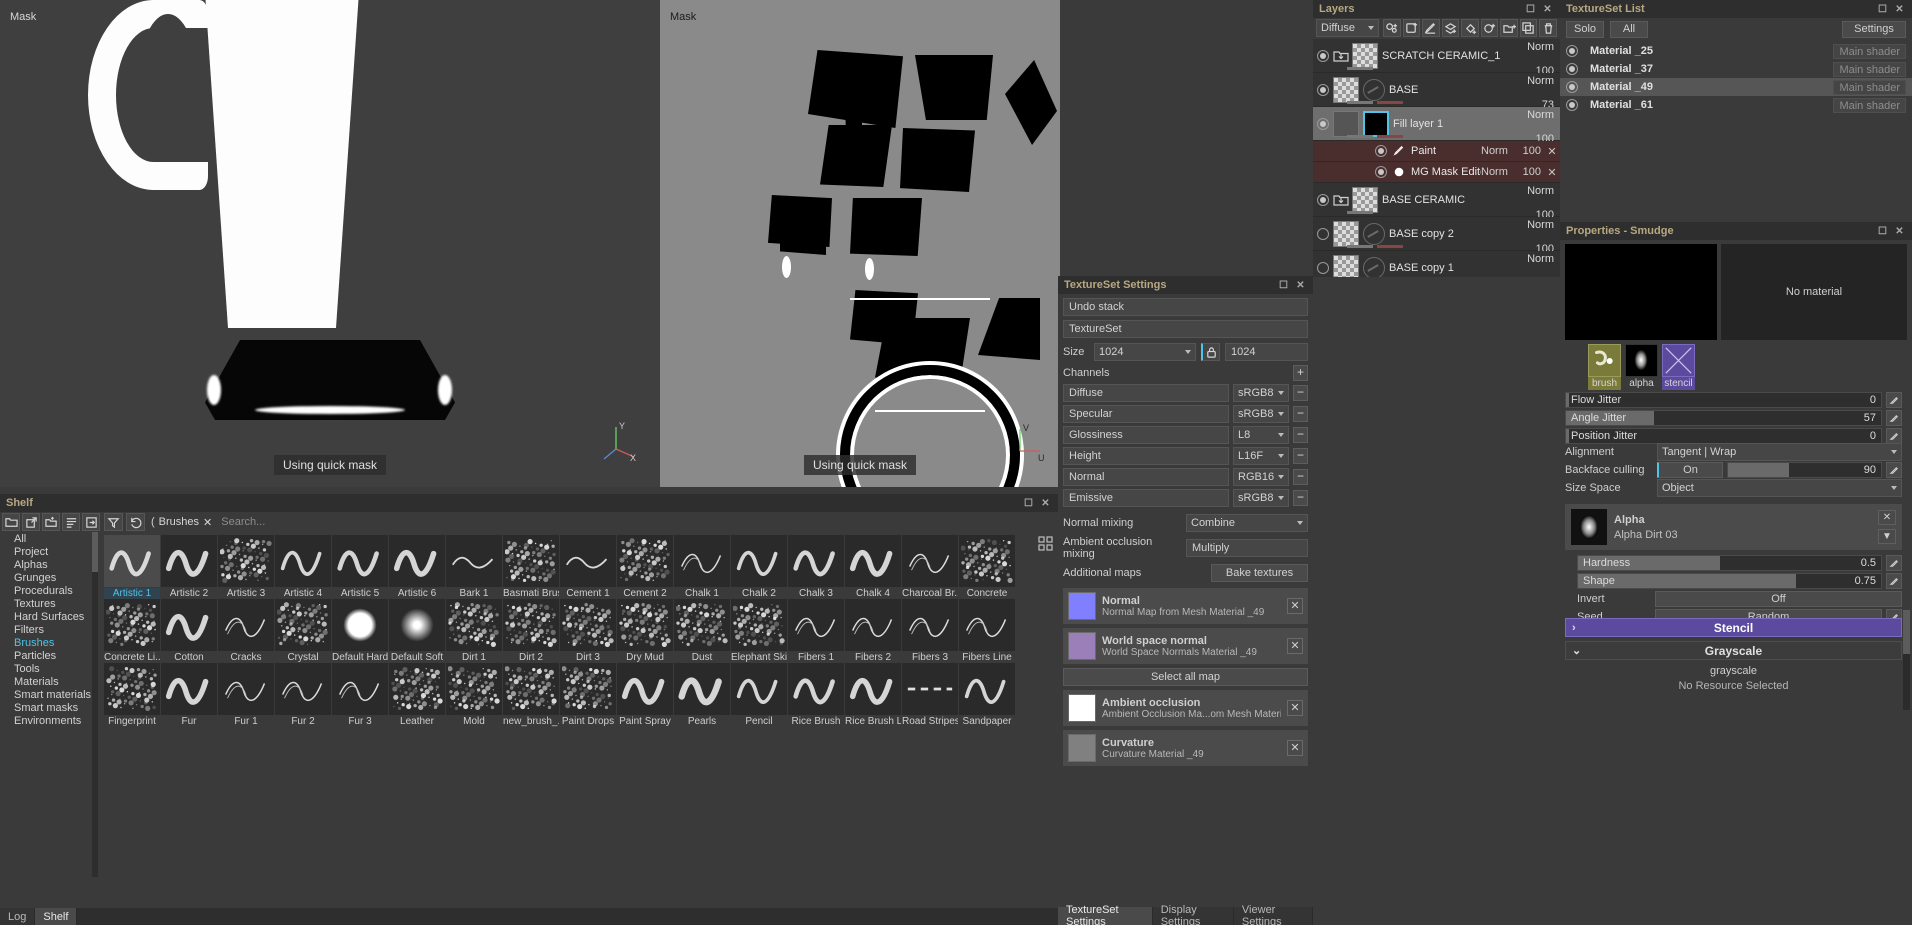 The width and height of the screenshot is (1912, 925). I want to click on shelf-category-brushes: Brushes, so click(50, 642).